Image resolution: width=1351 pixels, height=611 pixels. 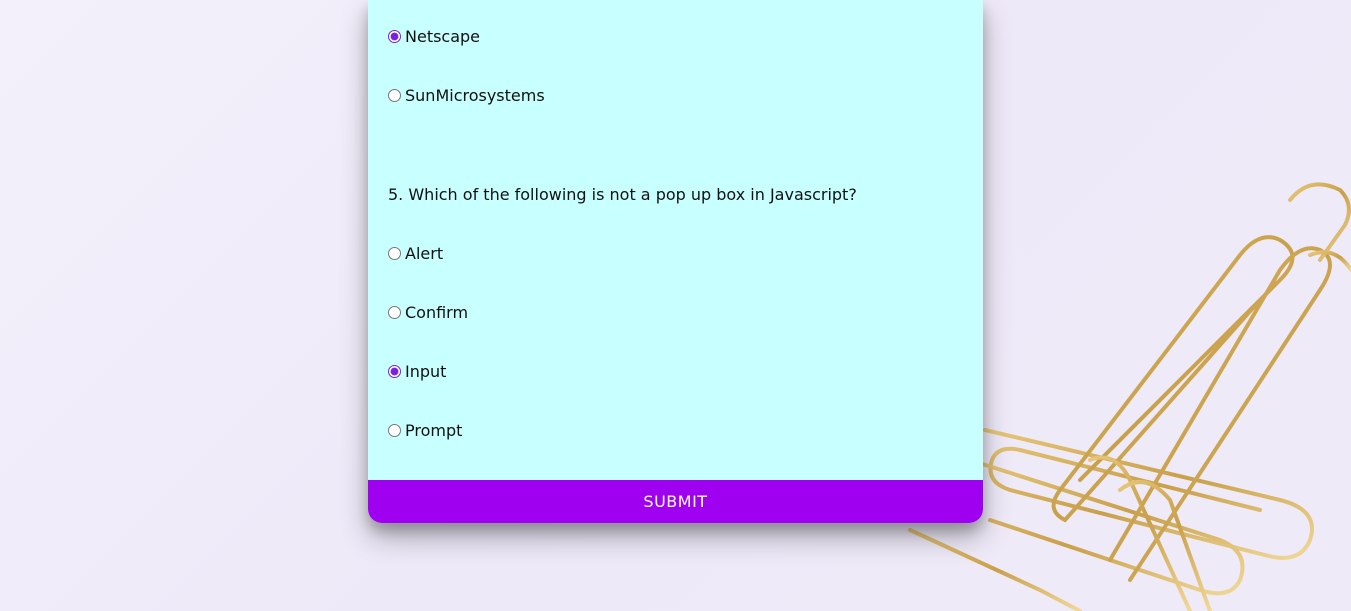 What do you see at coordinates (434, 430) in the screenshot?
I see `q5-option-label: Prompt` at bounding box center [434, 430].